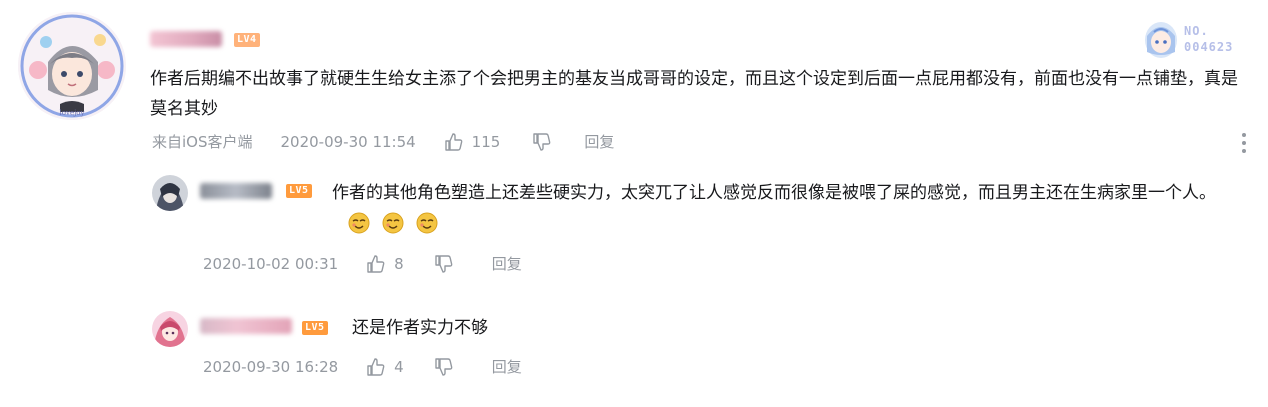 Image resolution: width=1268 pixels, height=407 pixels. I want to click on source-label: 来自iOS客户端, so click(202, 142).